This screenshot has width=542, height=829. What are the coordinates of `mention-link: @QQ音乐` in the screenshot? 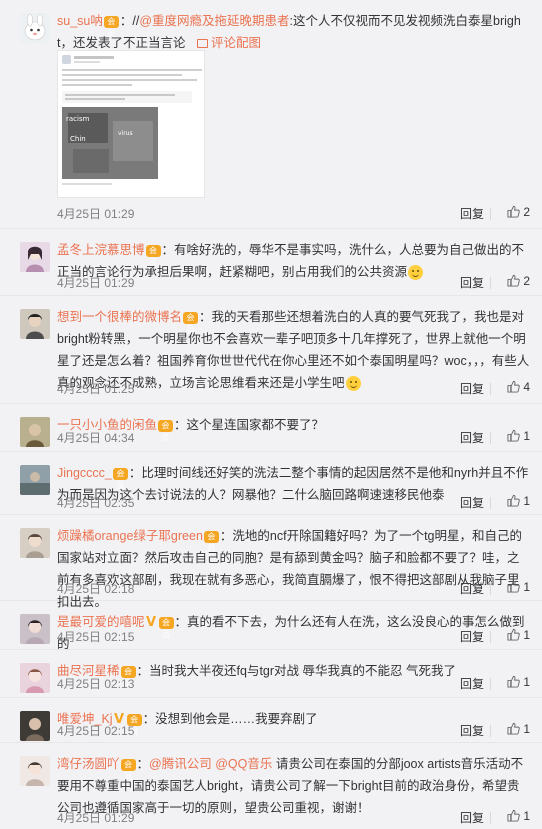 It's located at (243, 764).